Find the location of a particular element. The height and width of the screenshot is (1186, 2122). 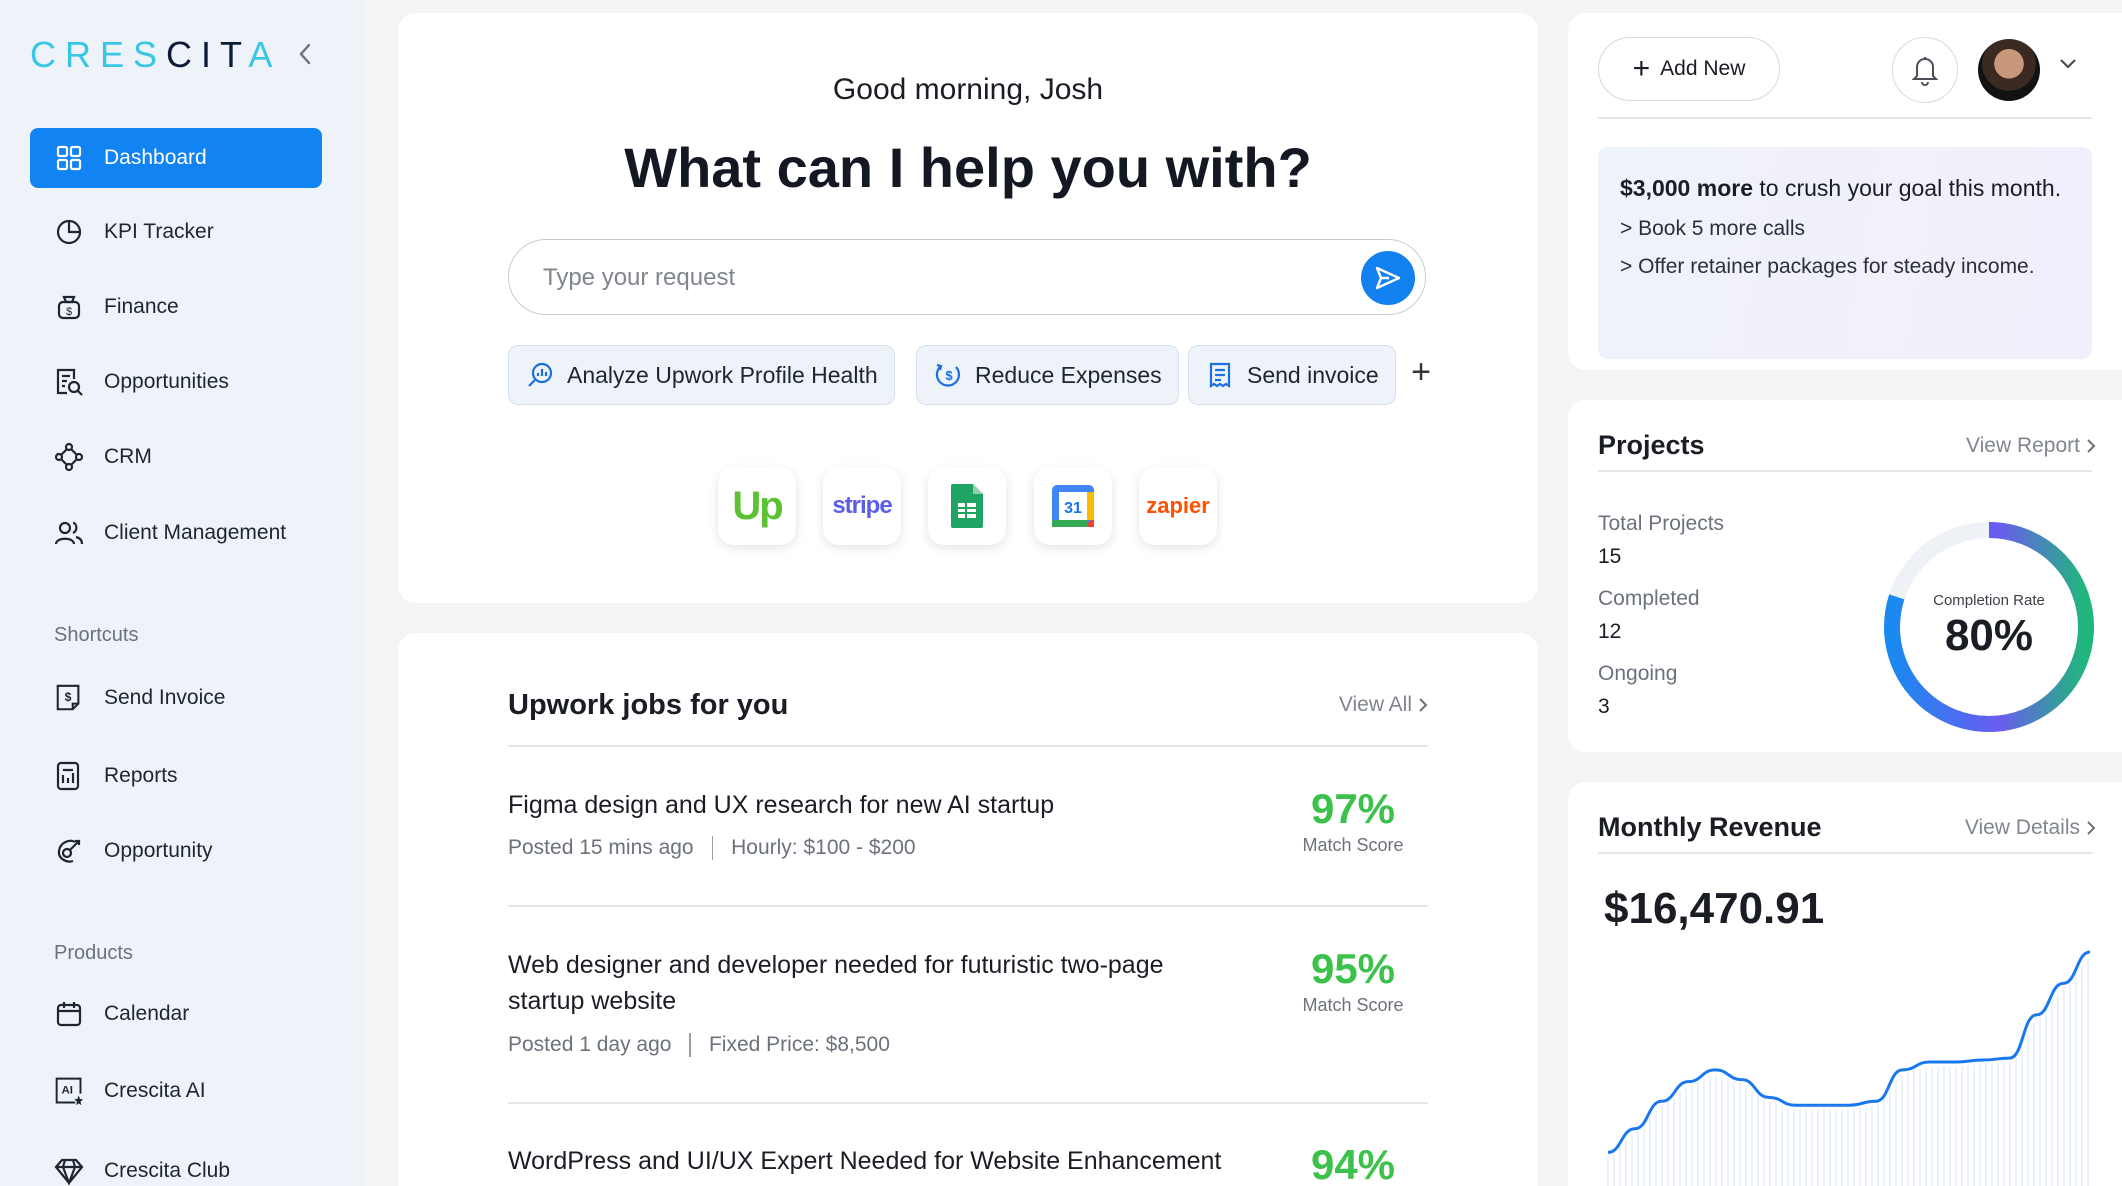

request-box is located at coordinates (967, 277).